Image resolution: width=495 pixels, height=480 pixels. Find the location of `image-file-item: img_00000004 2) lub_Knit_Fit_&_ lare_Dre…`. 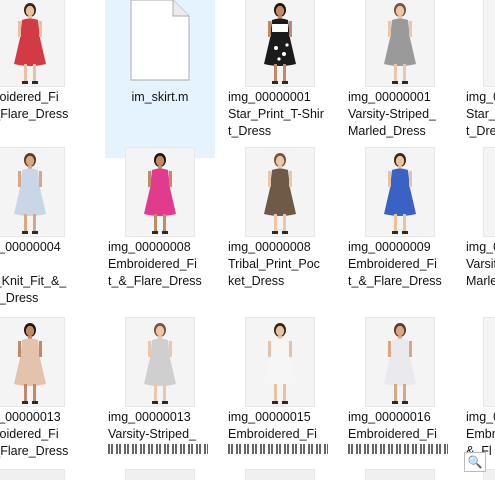

image-file-item: img_00000004 2) lub_Knit_Fit_&_ lare_Dre… is located at coordinates (42, 233).